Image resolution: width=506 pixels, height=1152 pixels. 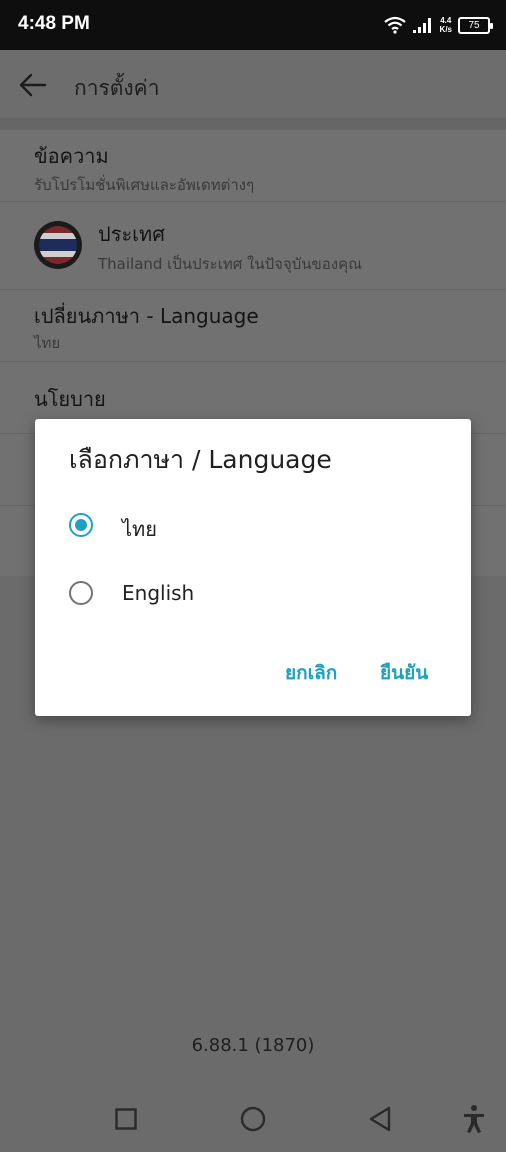 I want to click on system-nav-bar, so click(x=253, y=1117).